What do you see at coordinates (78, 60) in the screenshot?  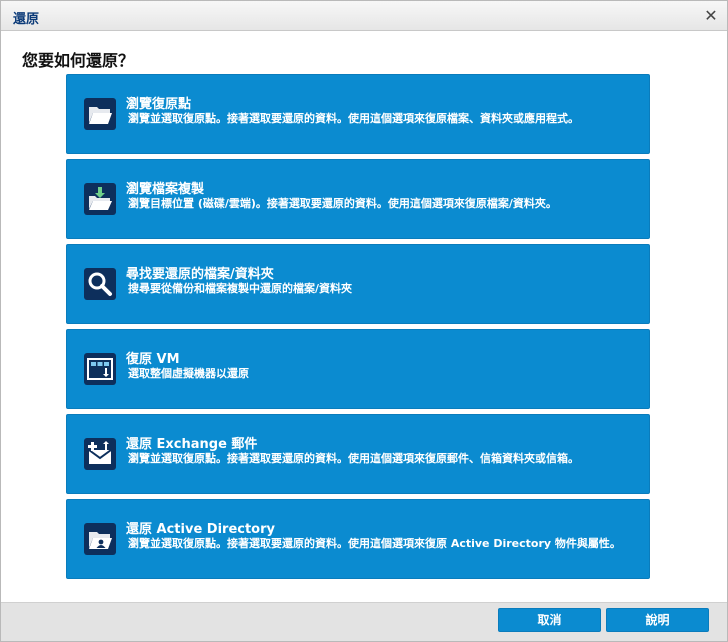 I see `restore-question: 您要如何還原？` at bounding box center [78, 60].